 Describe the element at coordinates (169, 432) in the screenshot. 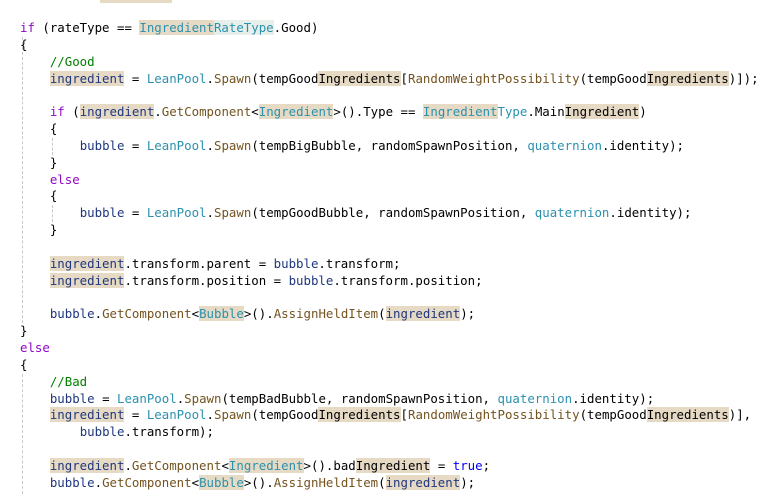

I see `code-token: .transform);` at that location.